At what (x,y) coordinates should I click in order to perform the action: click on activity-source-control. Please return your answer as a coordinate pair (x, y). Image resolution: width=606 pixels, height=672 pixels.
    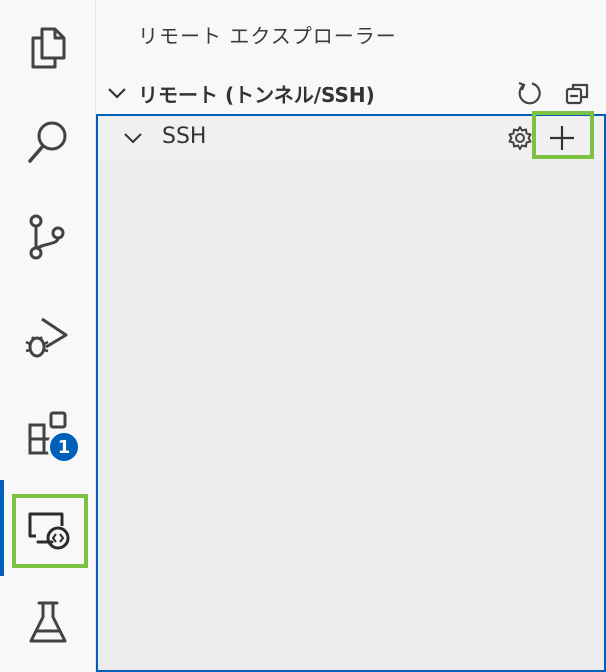
    Looking at the image, I should click on (48, 237).